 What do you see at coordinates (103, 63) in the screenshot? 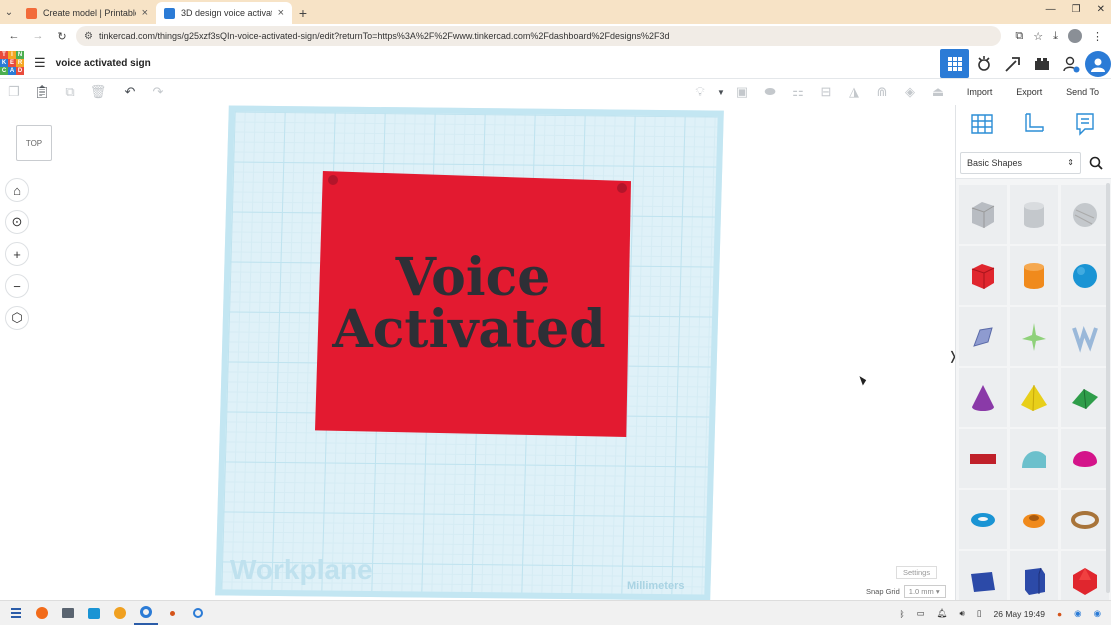
I see `design-title: voice activated sign` at bounding box center [103, 63].